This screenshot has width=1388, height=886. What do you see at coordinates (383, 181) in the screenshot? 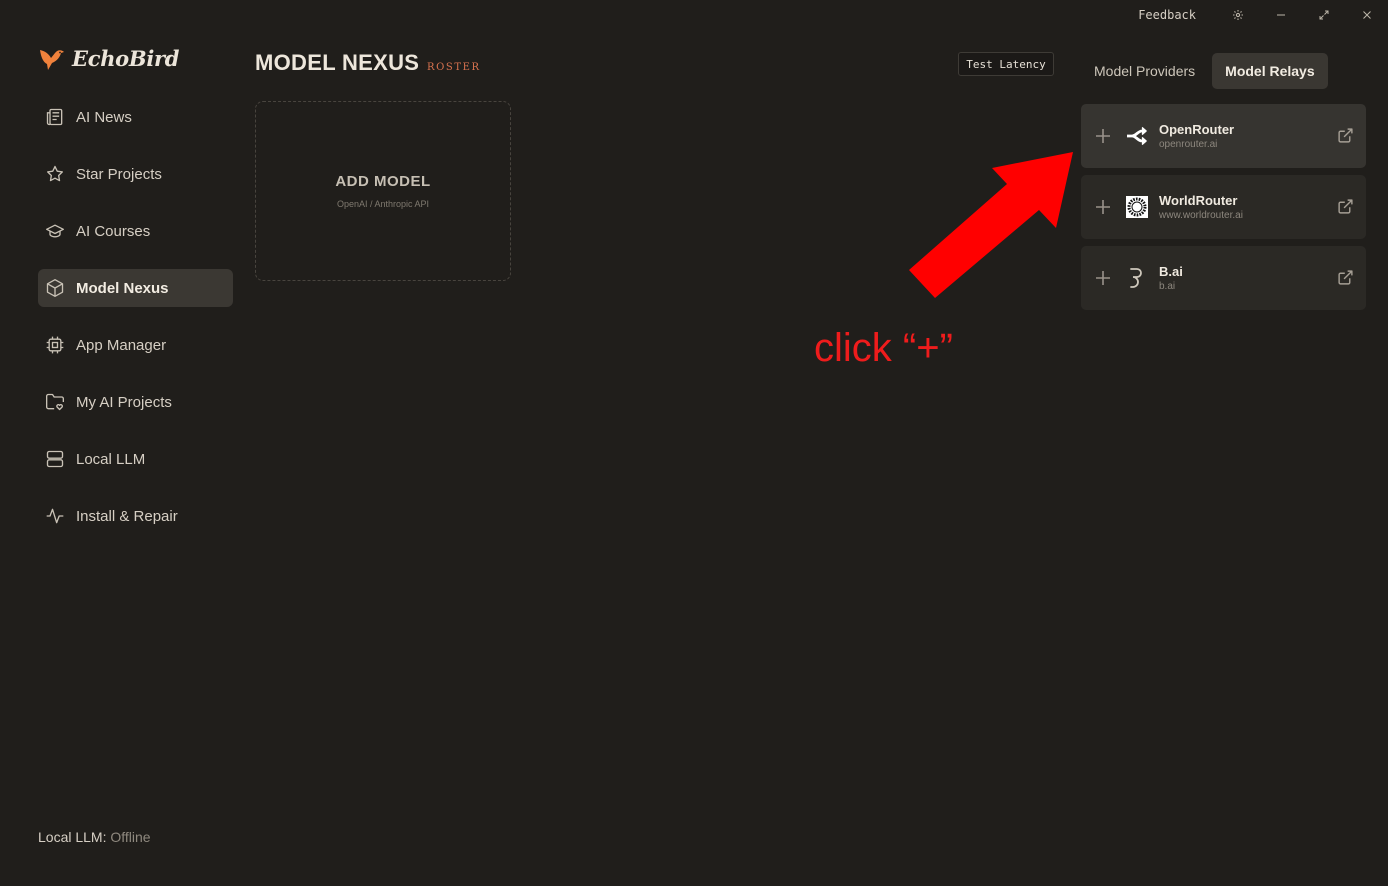
I see `add-model-title: ADD MODEL` at bounding box center [383, 181].